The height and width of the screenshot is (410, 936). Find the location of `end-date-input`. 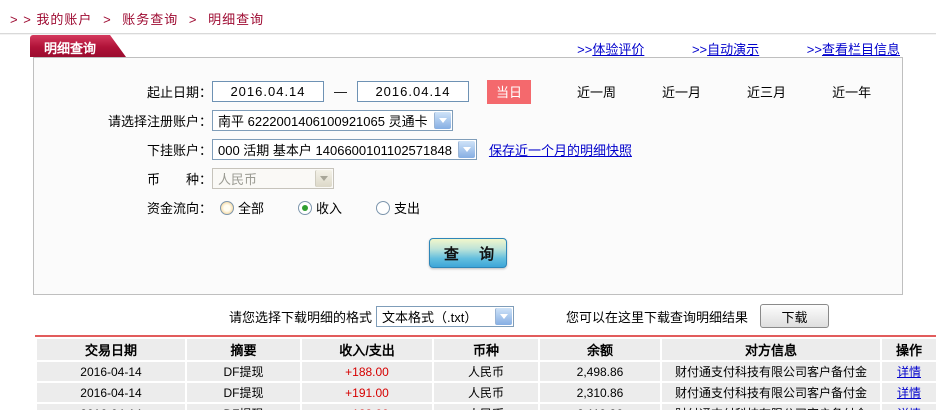

end-date-input is located at coordinates (413, 91).